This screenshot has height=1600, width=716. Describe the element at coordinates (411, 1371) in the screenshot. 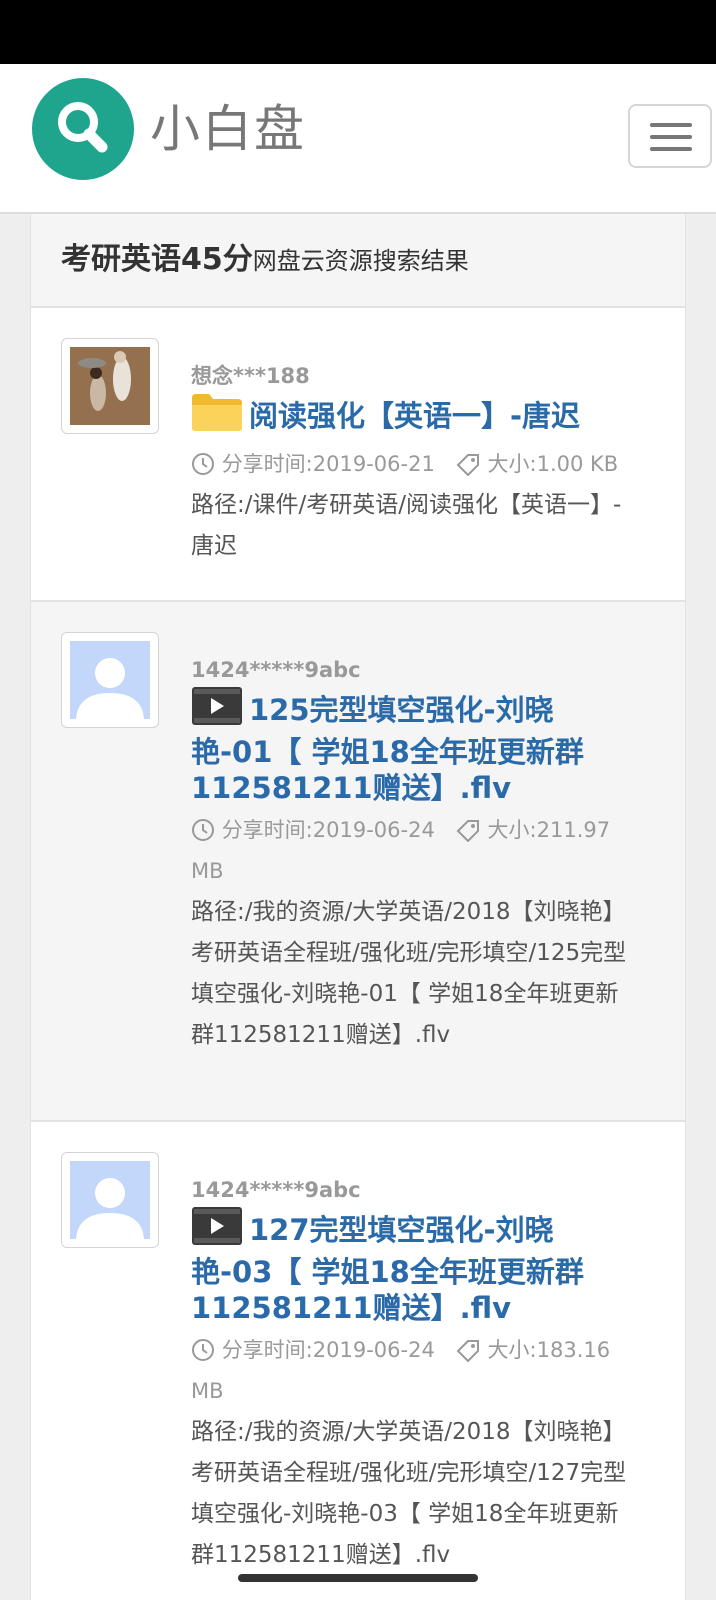

I see `result-meta: 分享时间:2019-06-24 大小:183.16 MB` at that location.